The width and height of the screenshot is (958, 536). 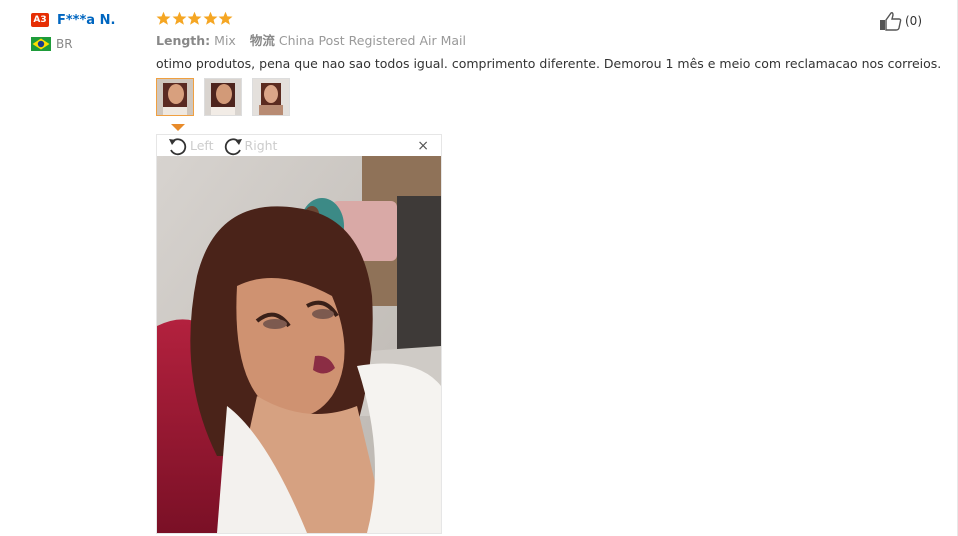 What do you see at coordinates (423, 146) in the screenshot?
I see `close-viewer-button: ×` at bounding box center [423, 146].